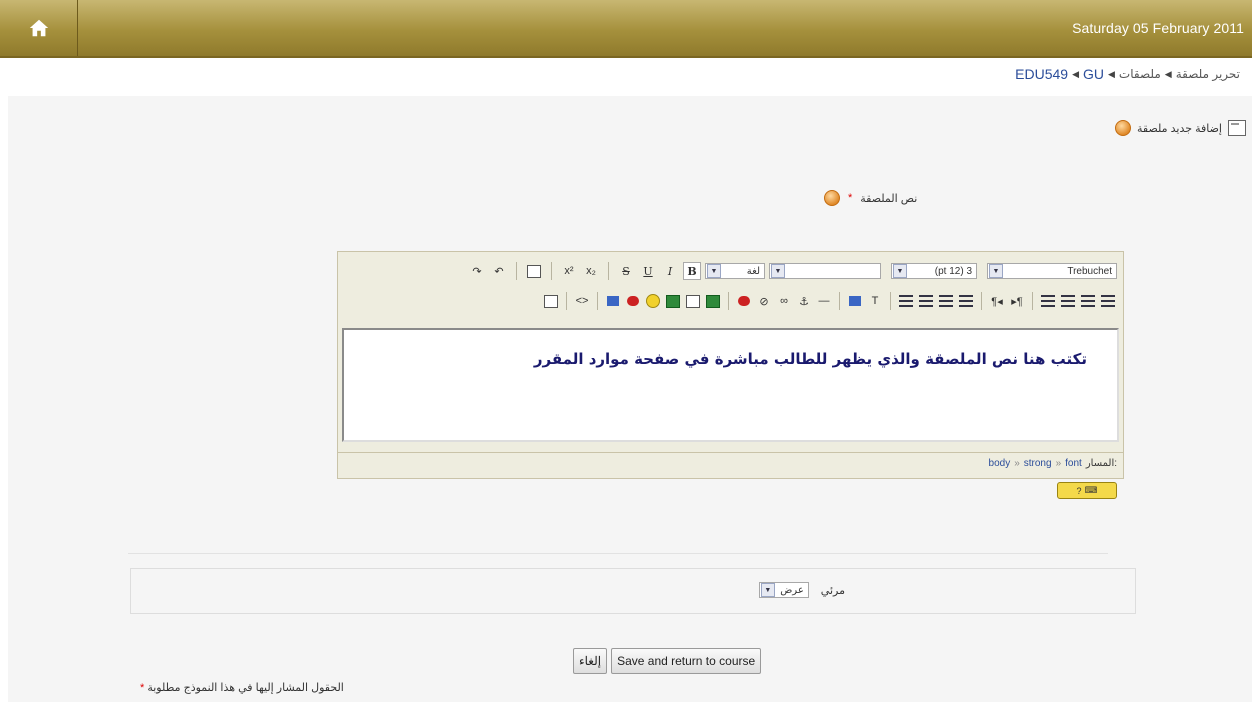  Describe the element at coordinates (590, 661) in the screenshot. I see `cancel-button: إلغاء` at that location.